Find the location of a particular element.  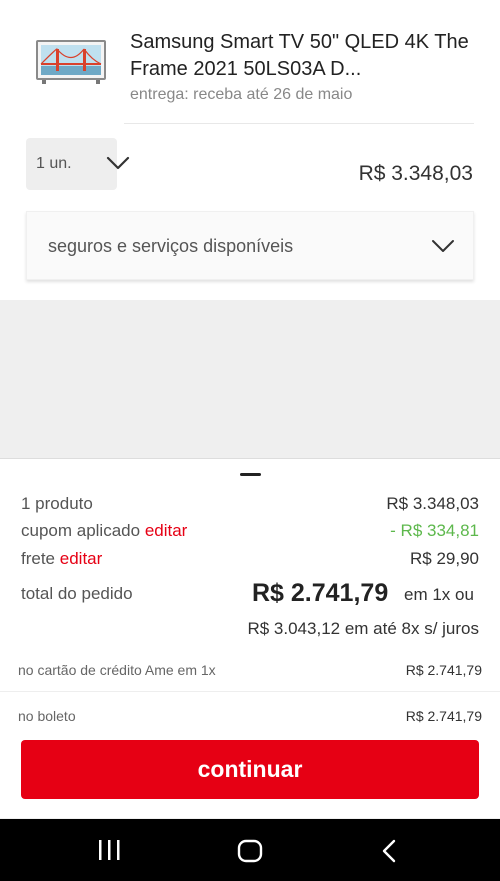

product-thumbnail is located at coordinates (71, 62).